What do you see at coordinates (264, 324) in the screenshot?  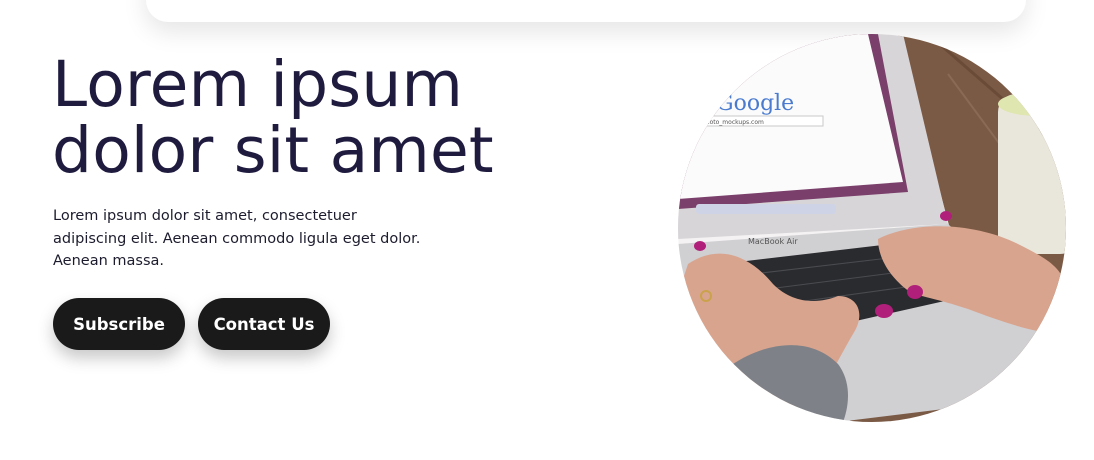 I see `contact-us-button: Contact Us` at bounding box center [264, 324].